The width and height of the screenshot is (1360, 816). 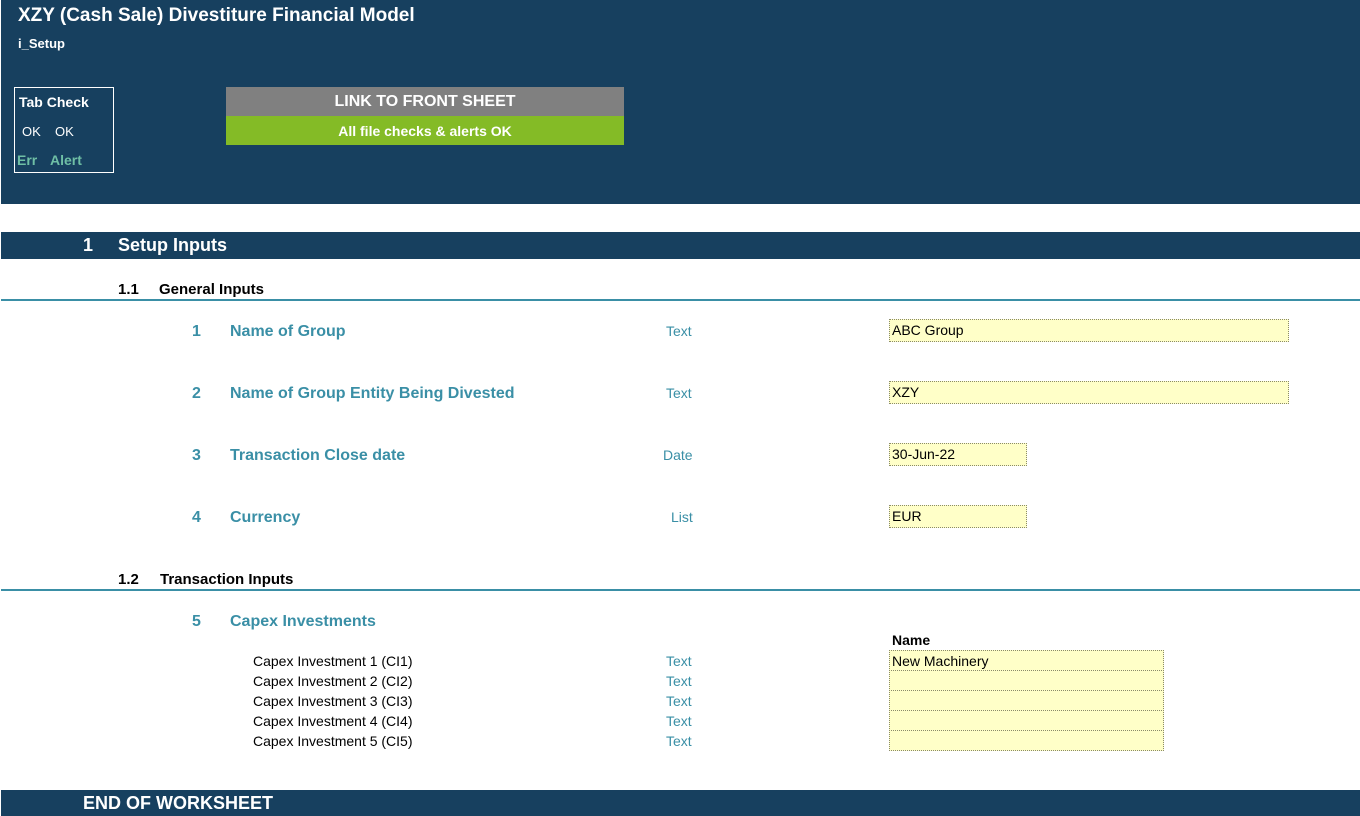 What do you see at coordinates (196, 517) in the screenshot?
I see `input-number: 4` at bounding box center [196, 517].